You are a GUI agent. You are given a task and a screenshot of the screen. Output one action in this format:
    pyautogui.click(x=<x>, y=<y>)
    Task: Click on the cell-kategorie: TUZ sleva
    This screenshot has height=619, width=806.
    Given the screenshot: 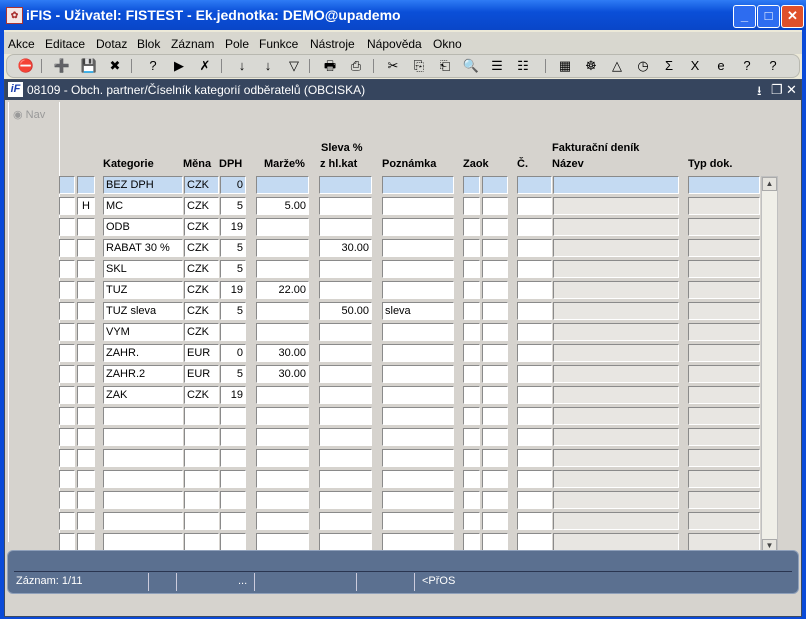 What is the action you would take?
    pyautogui.click(x=143, y=311)
    